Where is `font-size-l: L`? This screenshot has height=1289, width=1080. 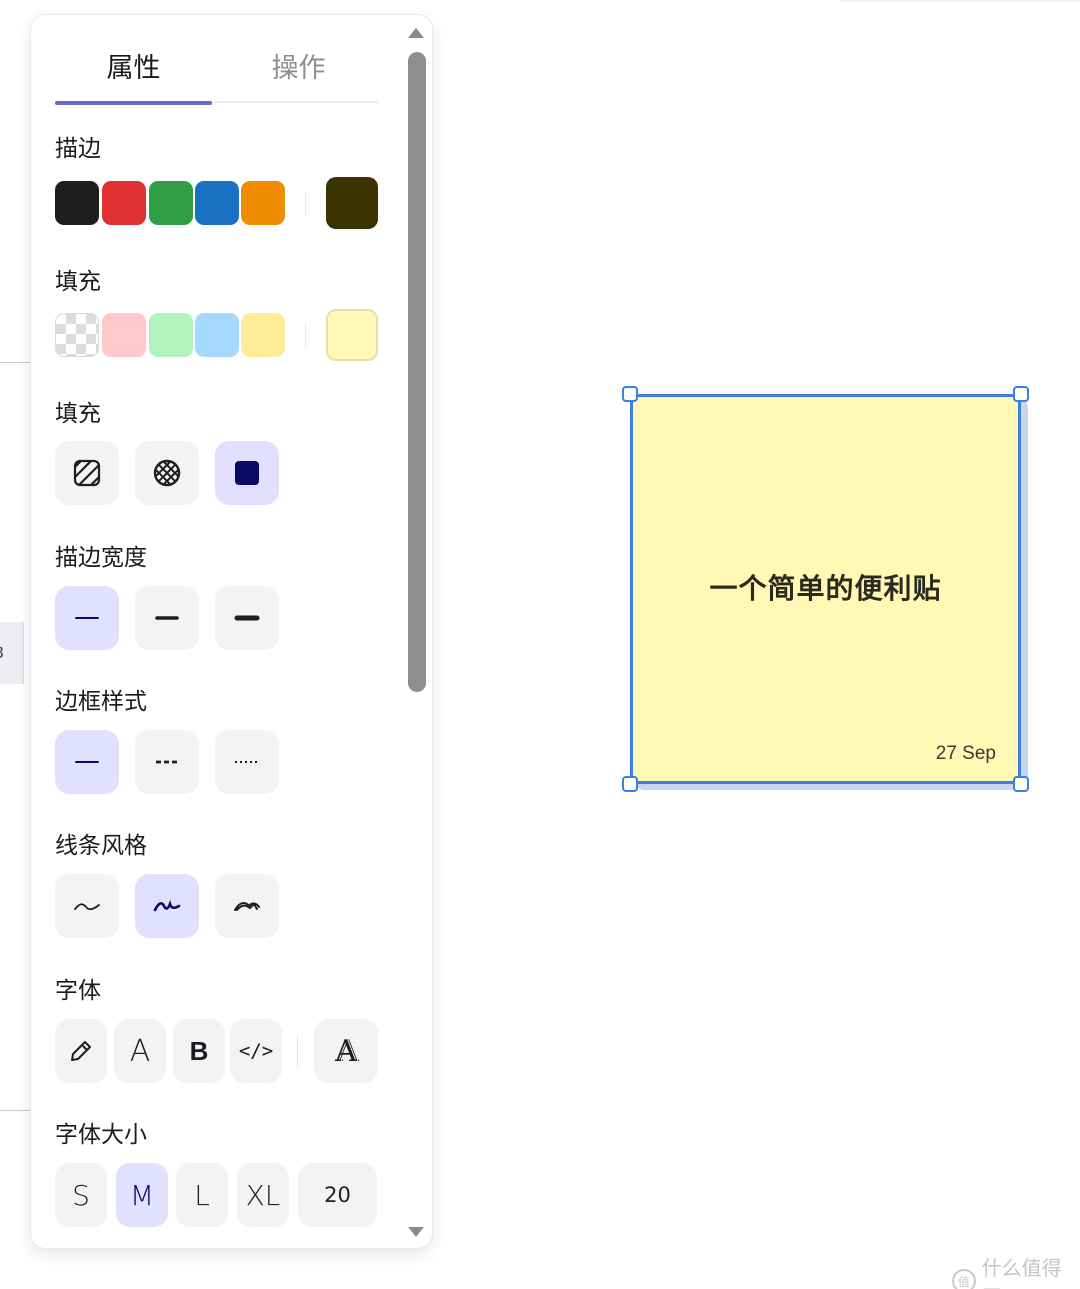 font-size-l: L is located at coordinates (202, 1195).